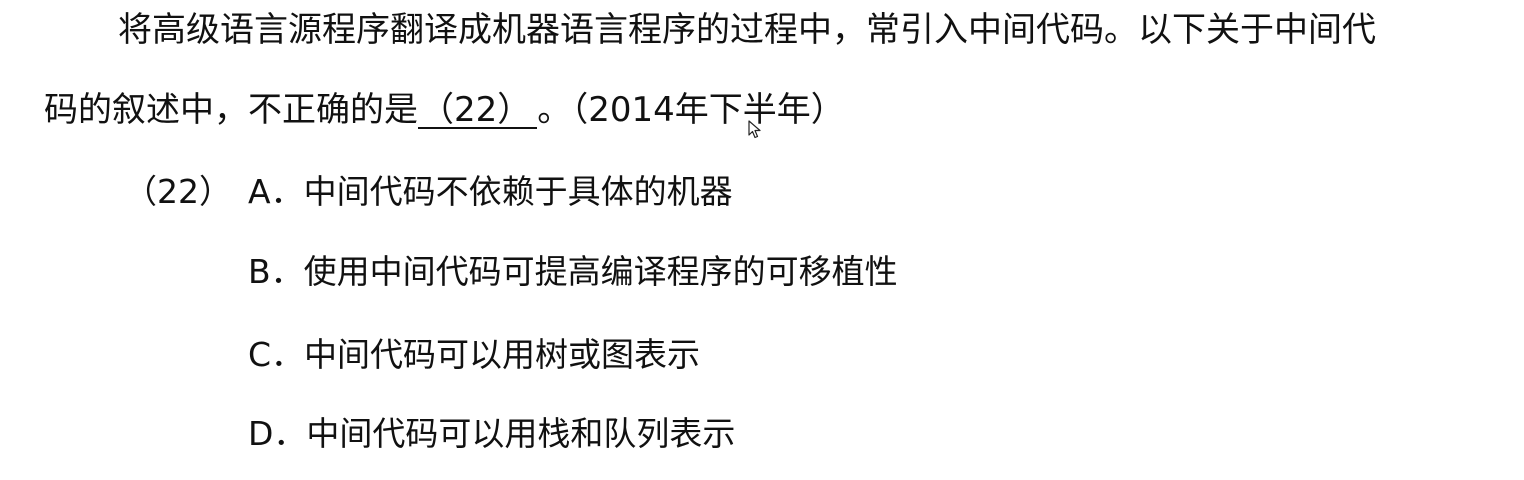 This screenshot has width=1524, height=480. What do you see at coordinates (502, 354) in the screenshot?
I see `option-c-text: 中间代码可以用树或图表示` at bounding box center [502, 354].